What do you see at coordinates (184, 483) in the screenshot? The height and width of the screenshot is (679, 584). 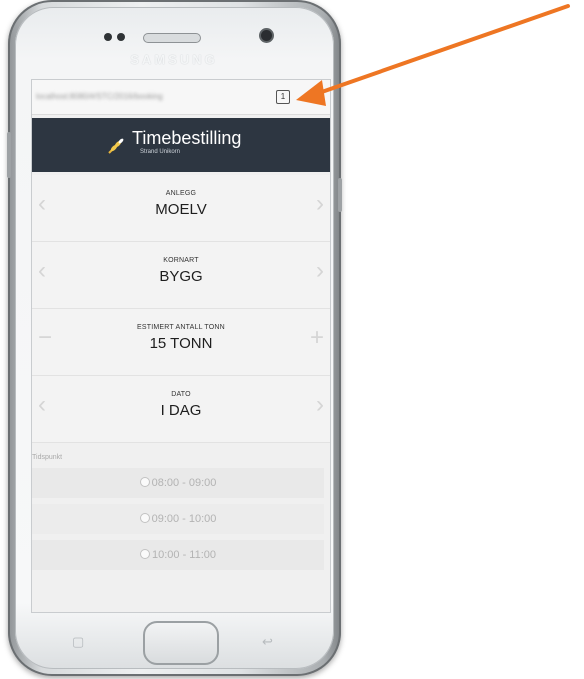 I see `timeslot-text: 08:00 - 09:00` at bounding box center [184, 483].